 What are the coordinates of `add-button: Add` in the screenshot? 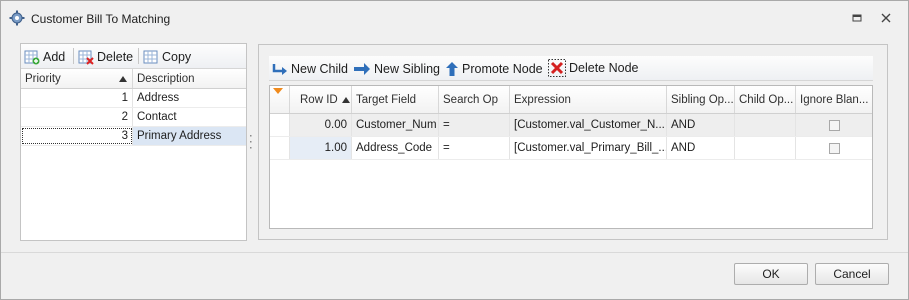 It's located at (44, 56).